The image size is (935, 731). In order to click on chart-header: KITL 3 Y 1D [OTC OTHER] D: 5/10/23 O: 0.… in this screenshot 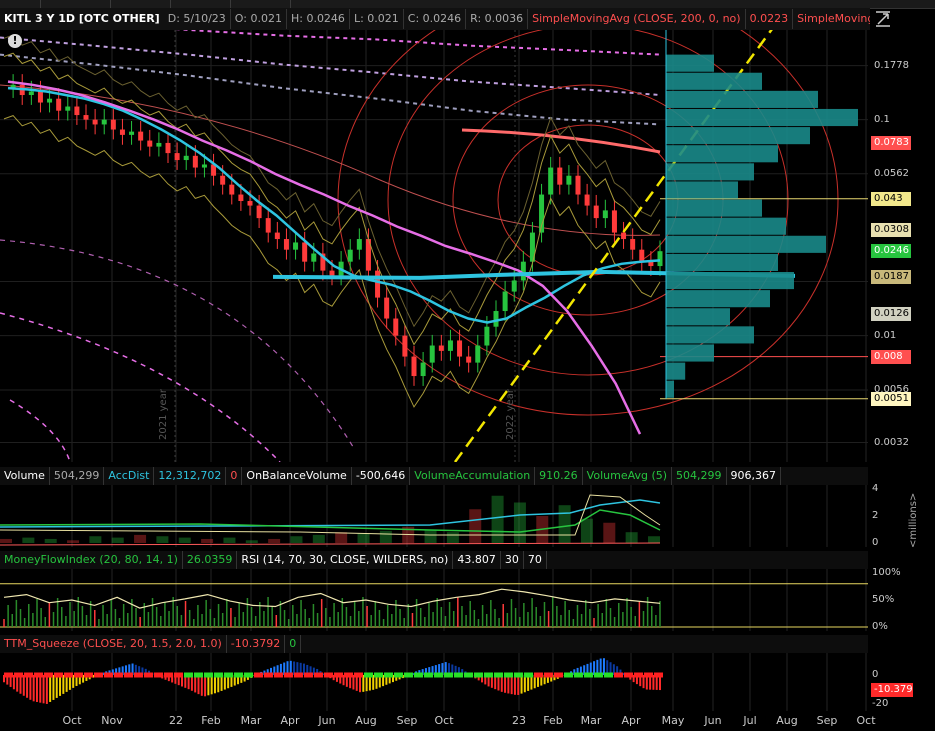, I will do `click(435, 19)`.